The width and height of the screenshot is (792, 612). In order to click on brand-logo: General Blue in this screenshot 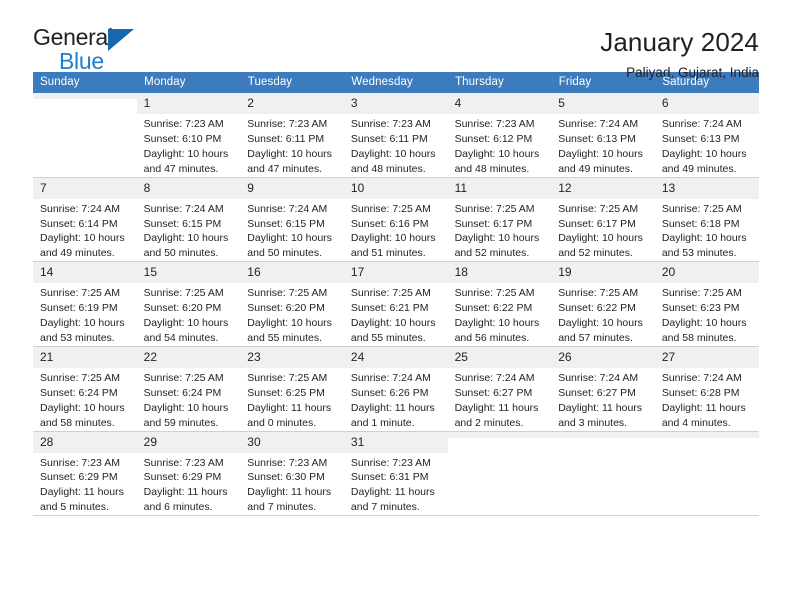, I will do `click(88, 49)`.